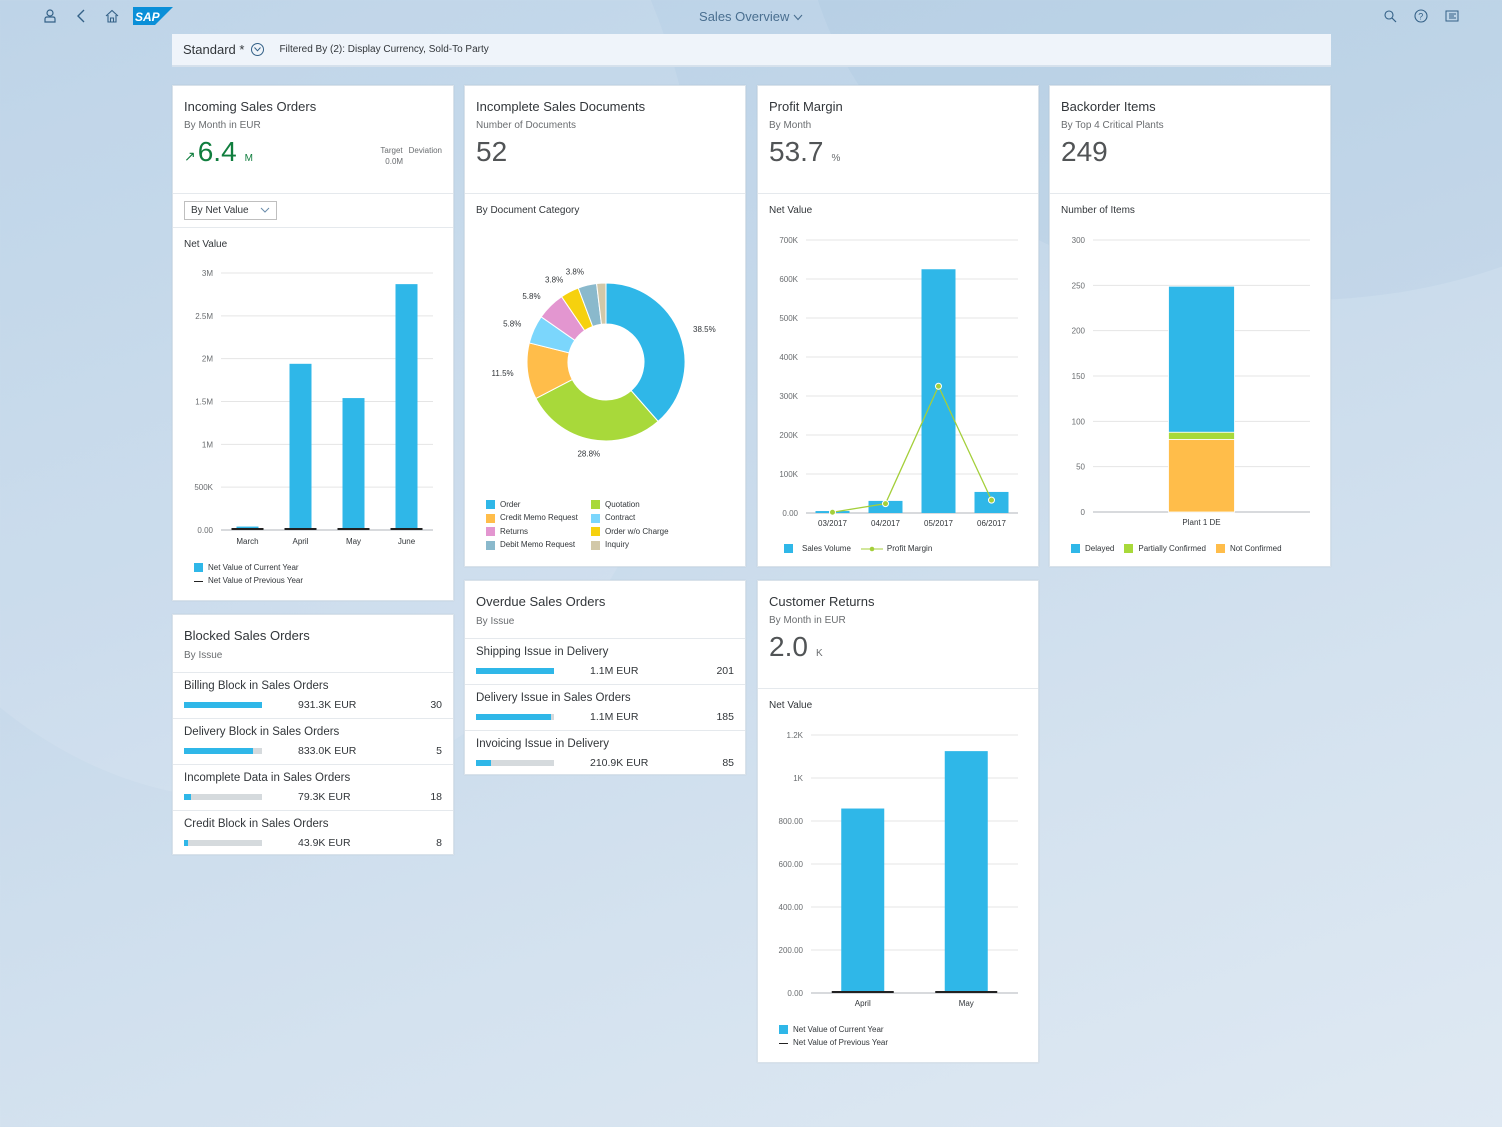 This screenshot has height=1127, width=1502. Describe the element at coordinates (439, 751) in the screenshot. I see `list-item-count: 5` at that location.